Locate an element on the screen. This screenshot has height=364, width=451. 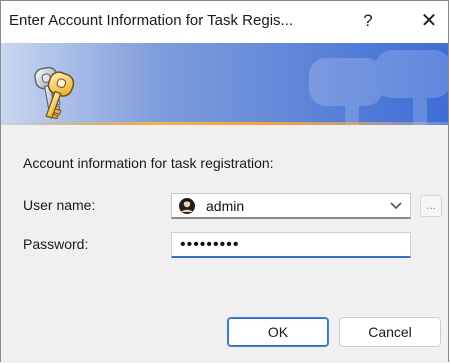
question-mark-icon: ? is located at coordinates (368, 20).